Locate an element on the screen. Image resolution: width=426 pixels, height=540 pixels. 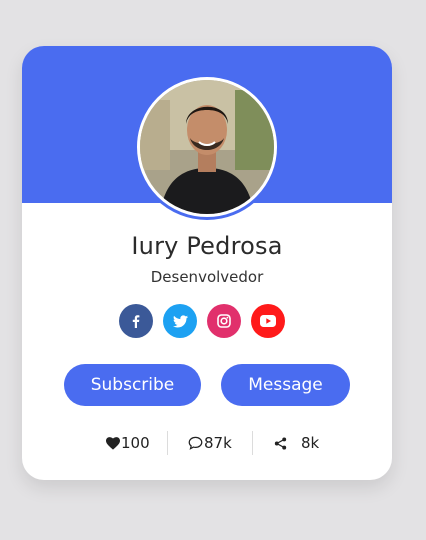
facebook-icon is located at coordinates (136, 321).